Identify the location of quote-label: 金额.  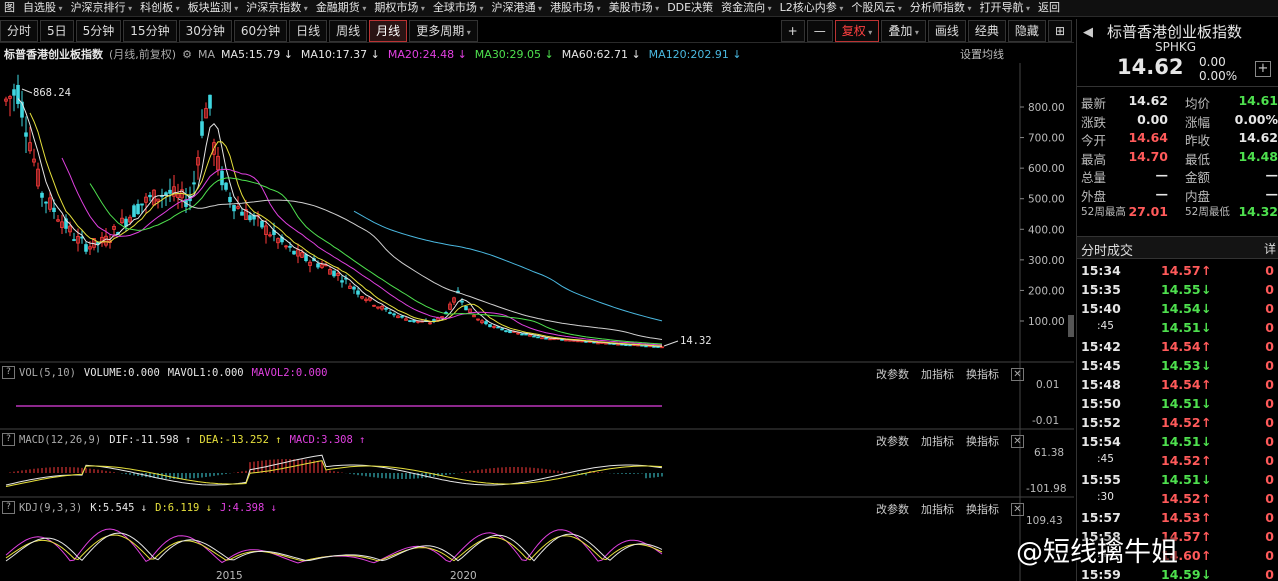
(1198, 177).